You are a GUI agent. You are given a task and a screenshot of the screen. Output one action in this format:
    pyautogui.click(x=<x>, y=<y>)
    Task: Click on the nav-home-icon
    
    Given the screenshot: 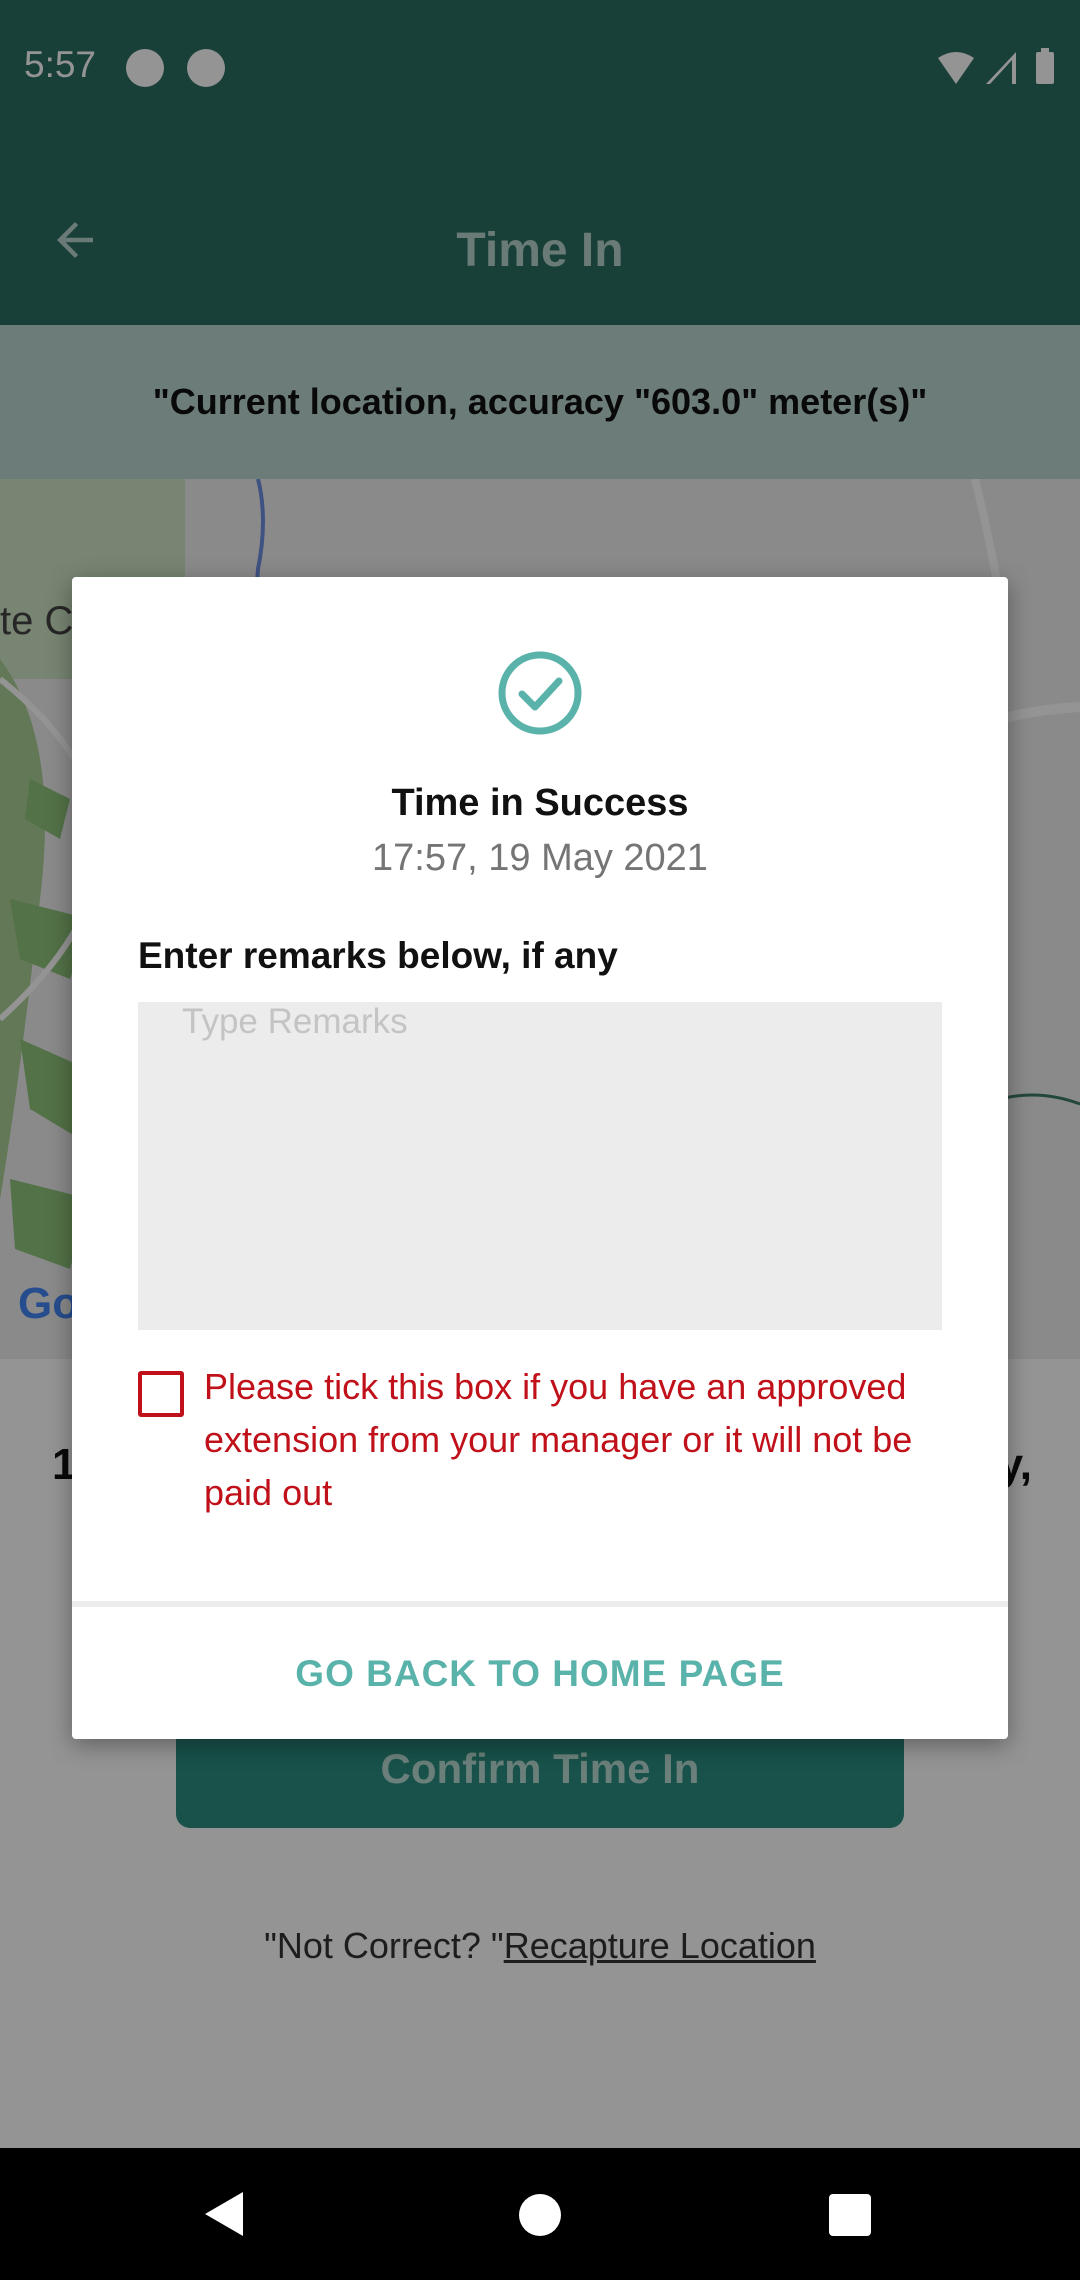 What is the action you would take?
    pyautogui.click(x=540, y=2215)
    